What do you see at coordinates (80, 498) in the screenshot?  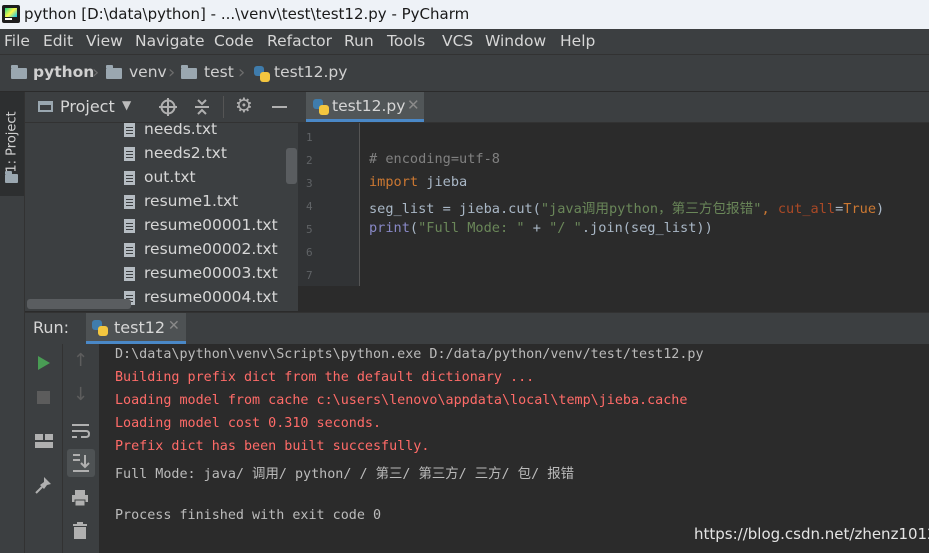 I see `print-icon` at bounding box center [80, 498].